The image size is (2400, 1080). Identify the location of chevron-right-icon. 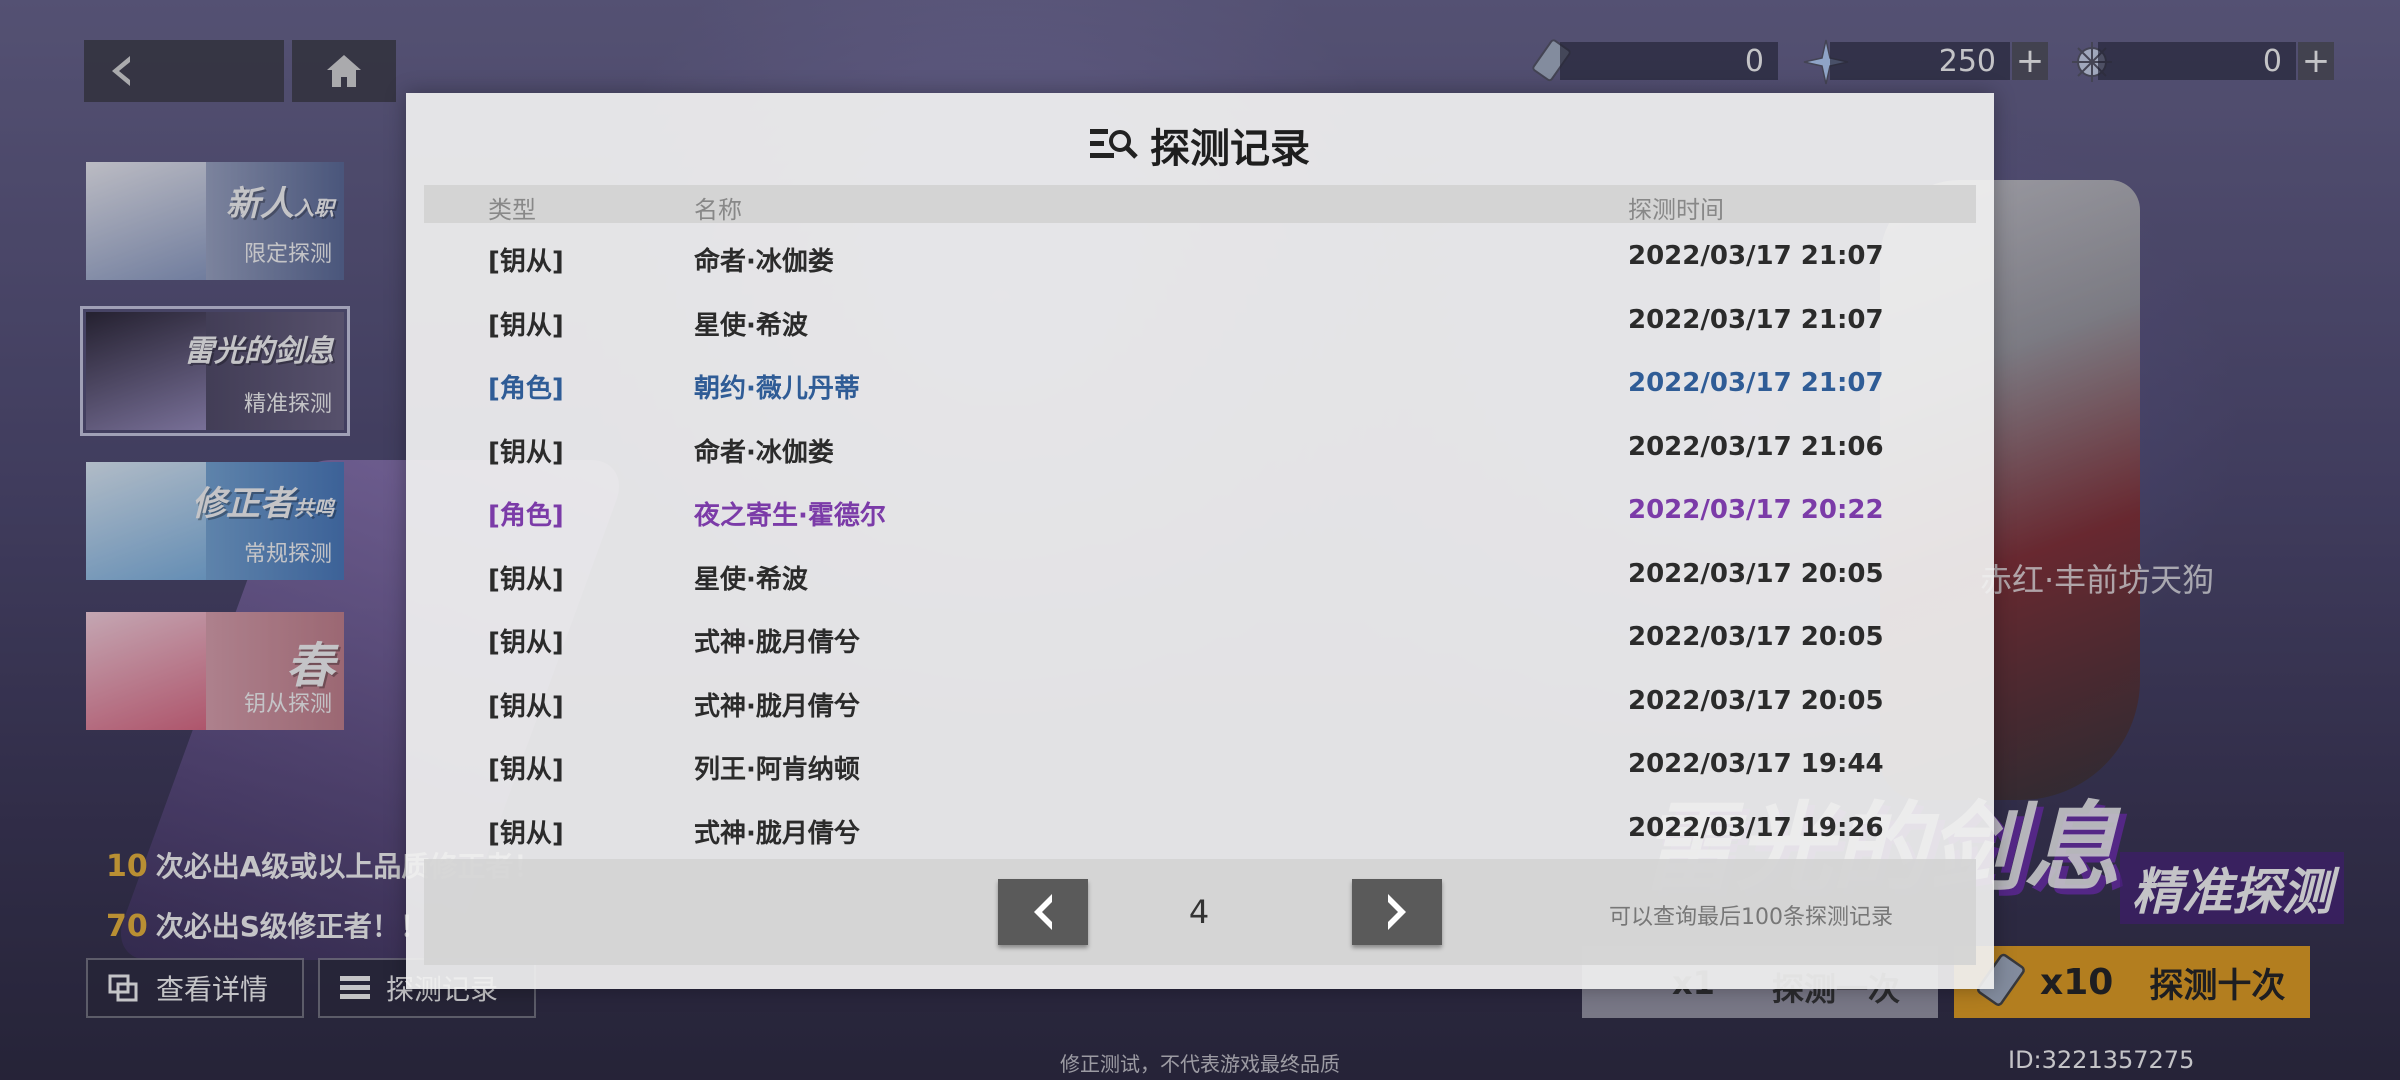
(1397, 912).